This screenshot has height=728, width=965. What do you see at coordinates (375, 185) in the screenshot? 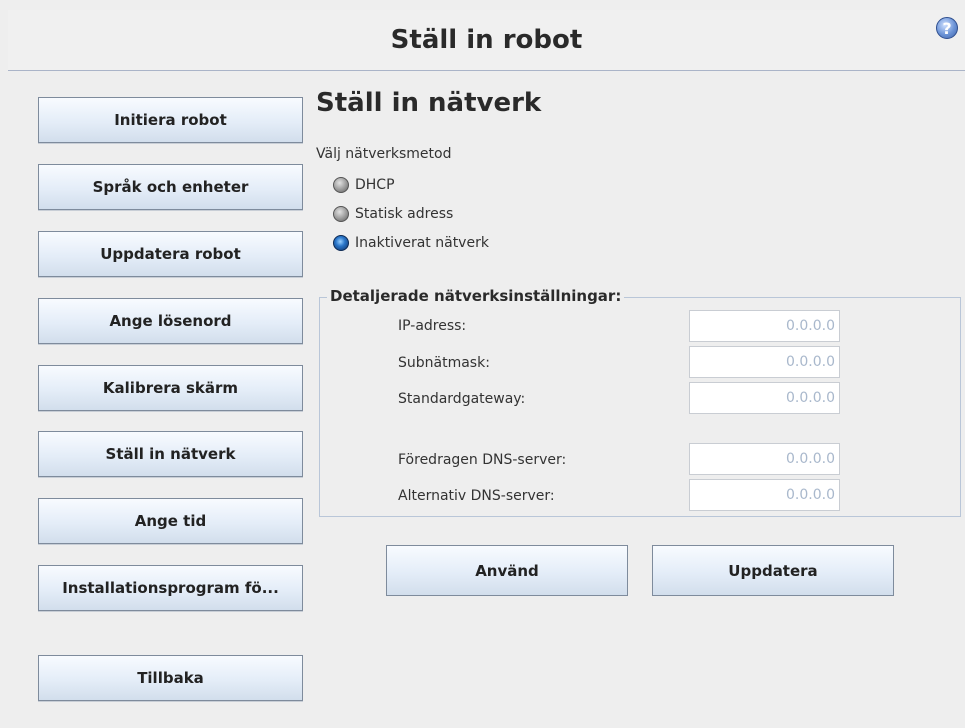
I see `radio-dhcp-label: DHCP` at bounding box center [375, 185].